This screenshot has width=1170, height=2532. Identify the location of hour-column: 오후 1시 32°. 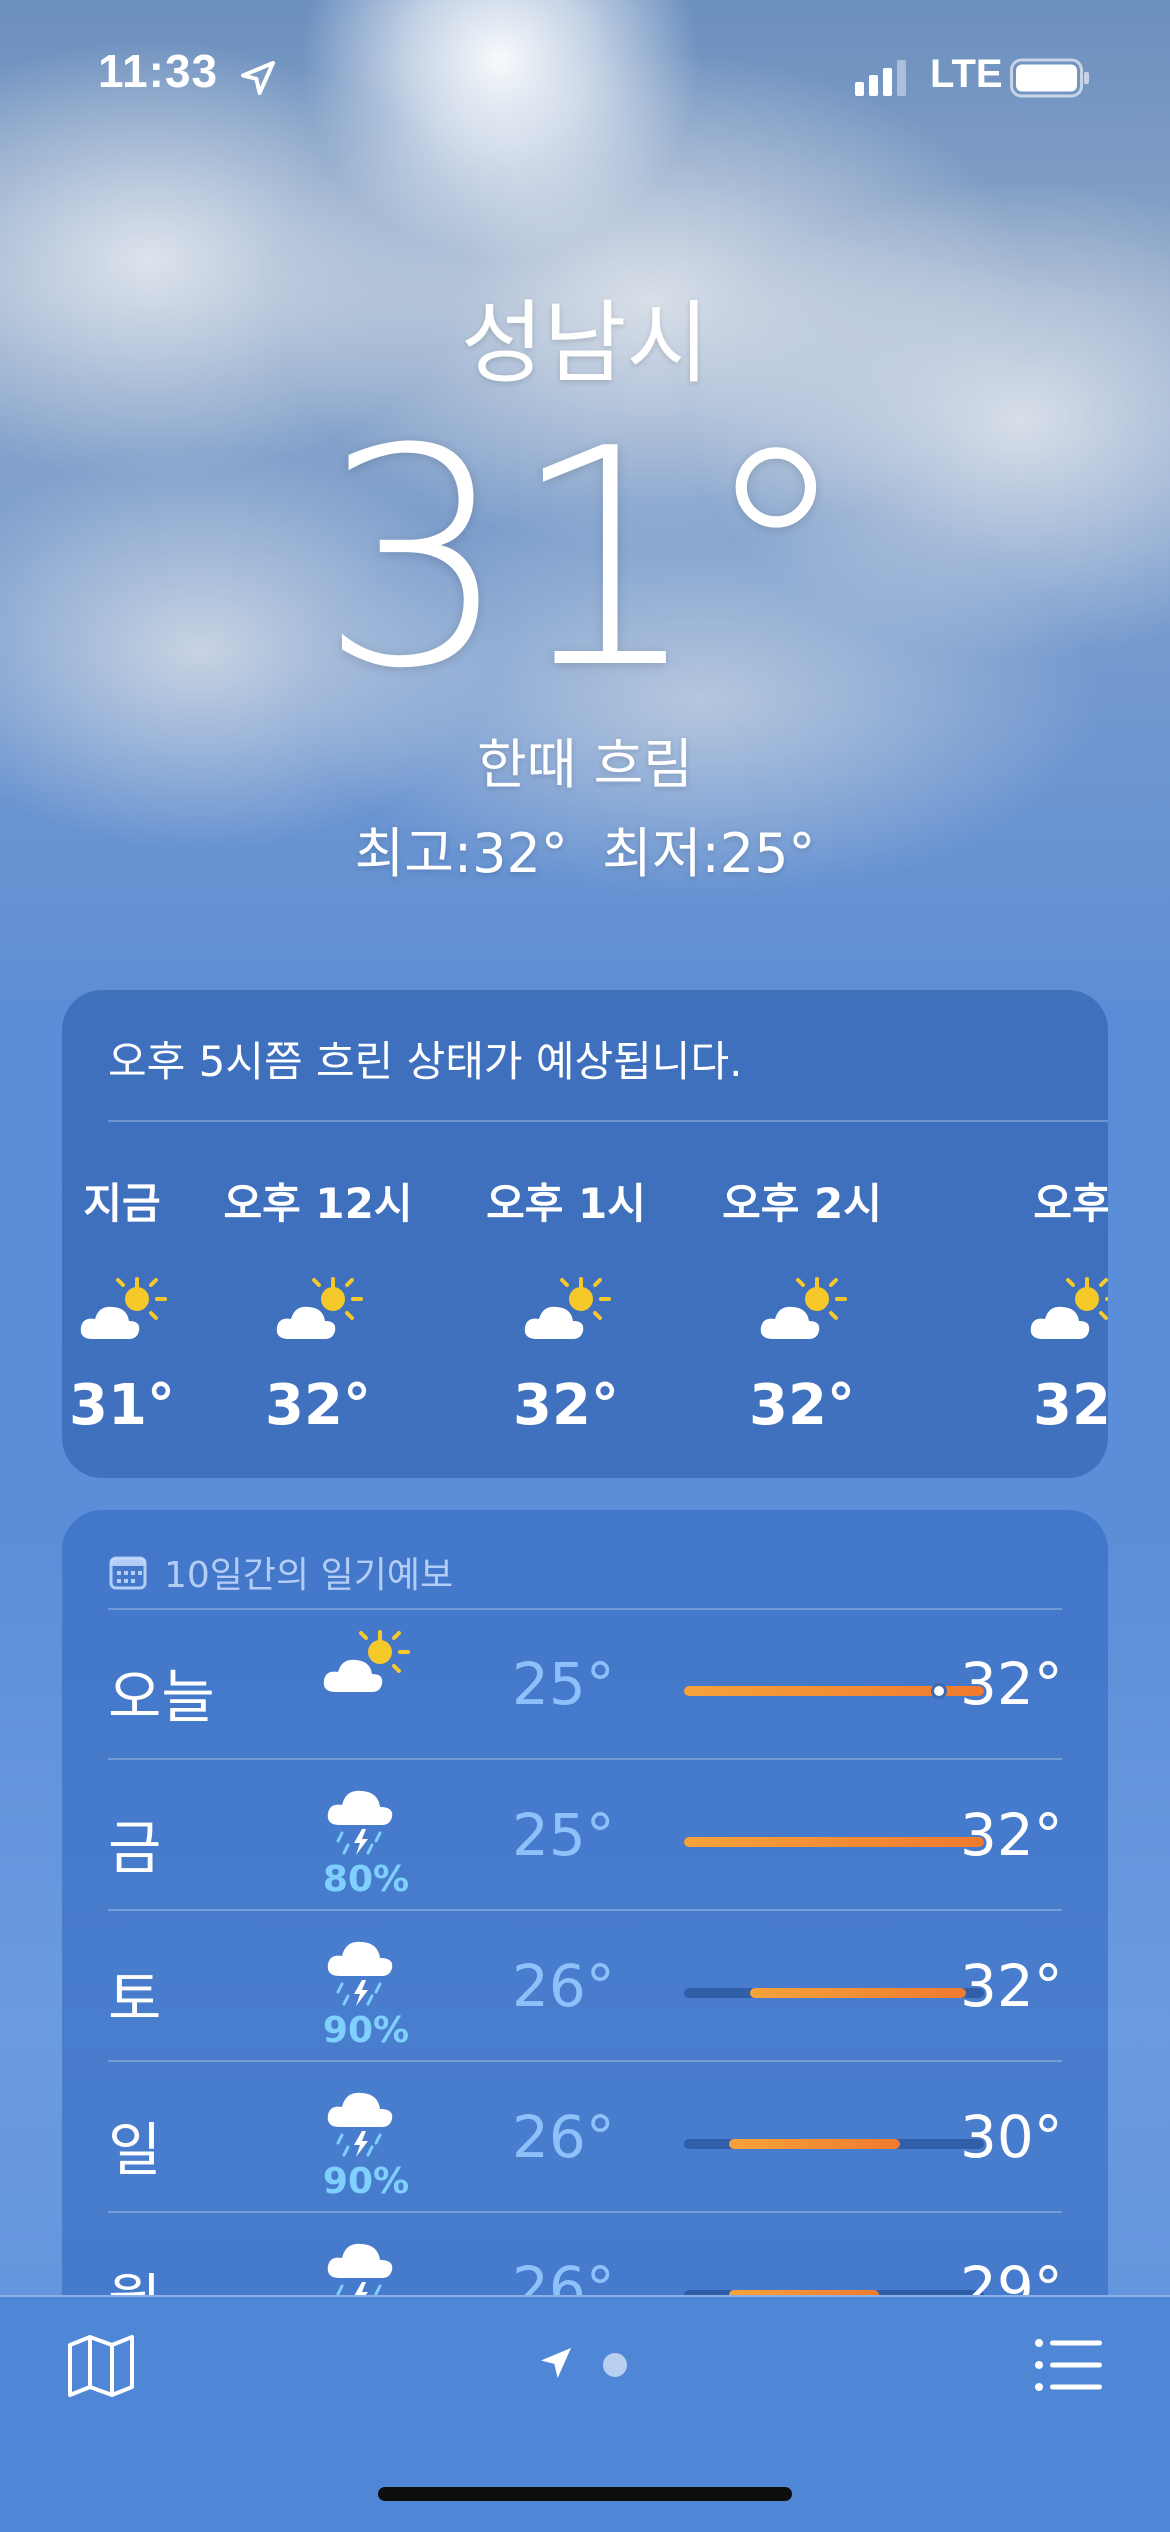
(566, 1304).